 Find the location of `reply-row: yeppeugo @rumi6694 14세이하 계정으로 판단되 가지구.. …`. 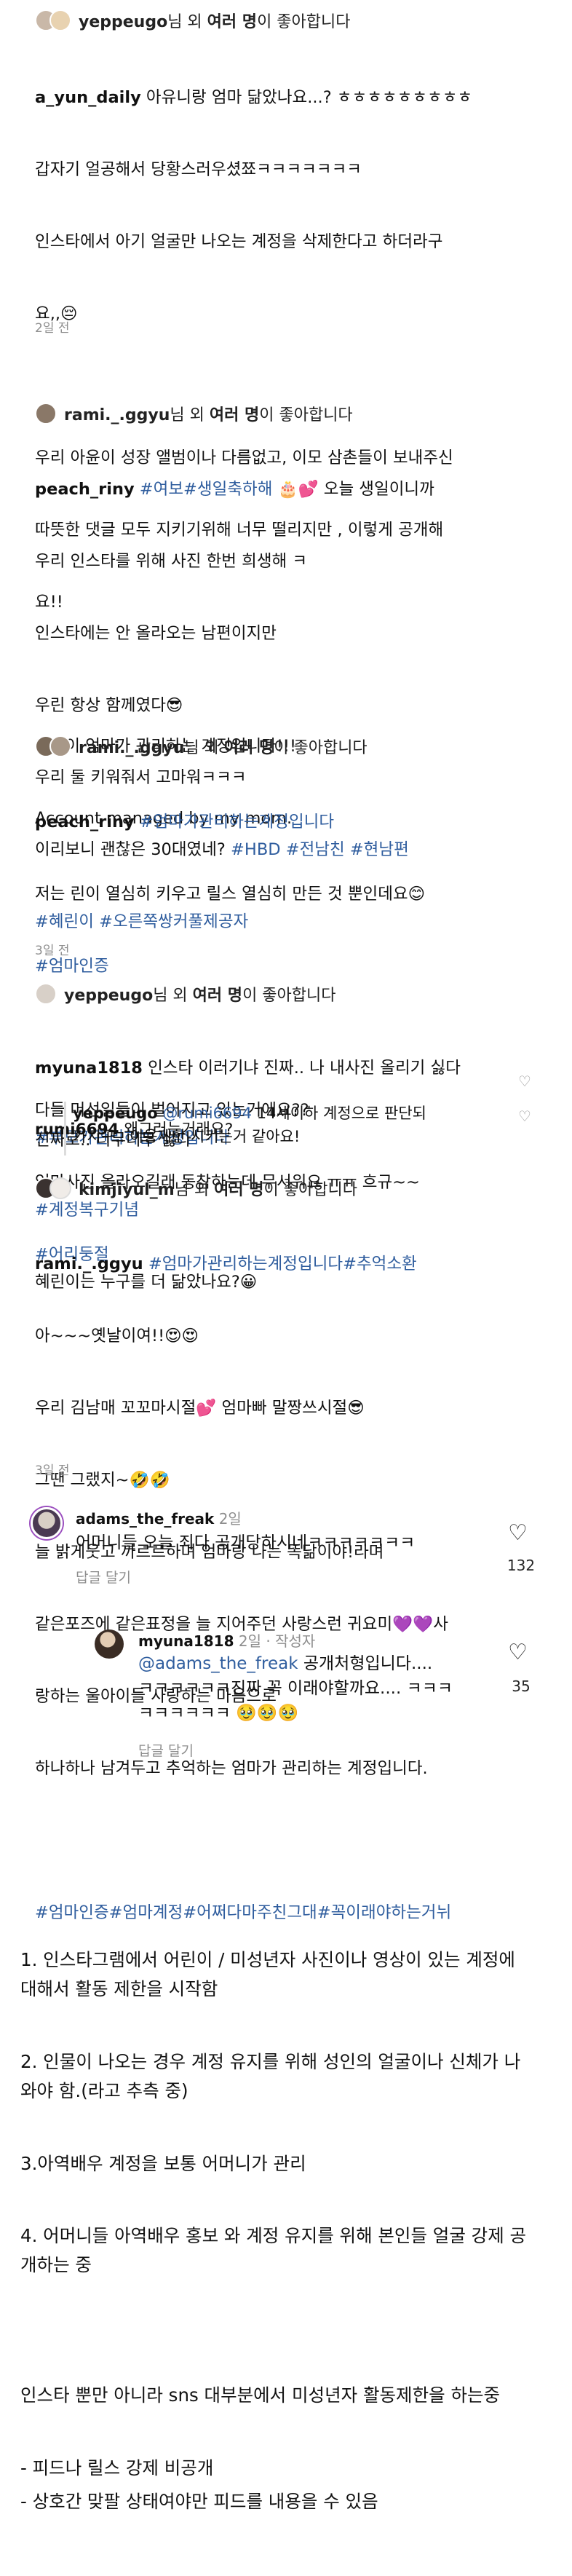

reply-row: yeppeugo @rumi6694 14세이하 계정으로 판단되 가지구.. … is located at coordinates (291, 1125).